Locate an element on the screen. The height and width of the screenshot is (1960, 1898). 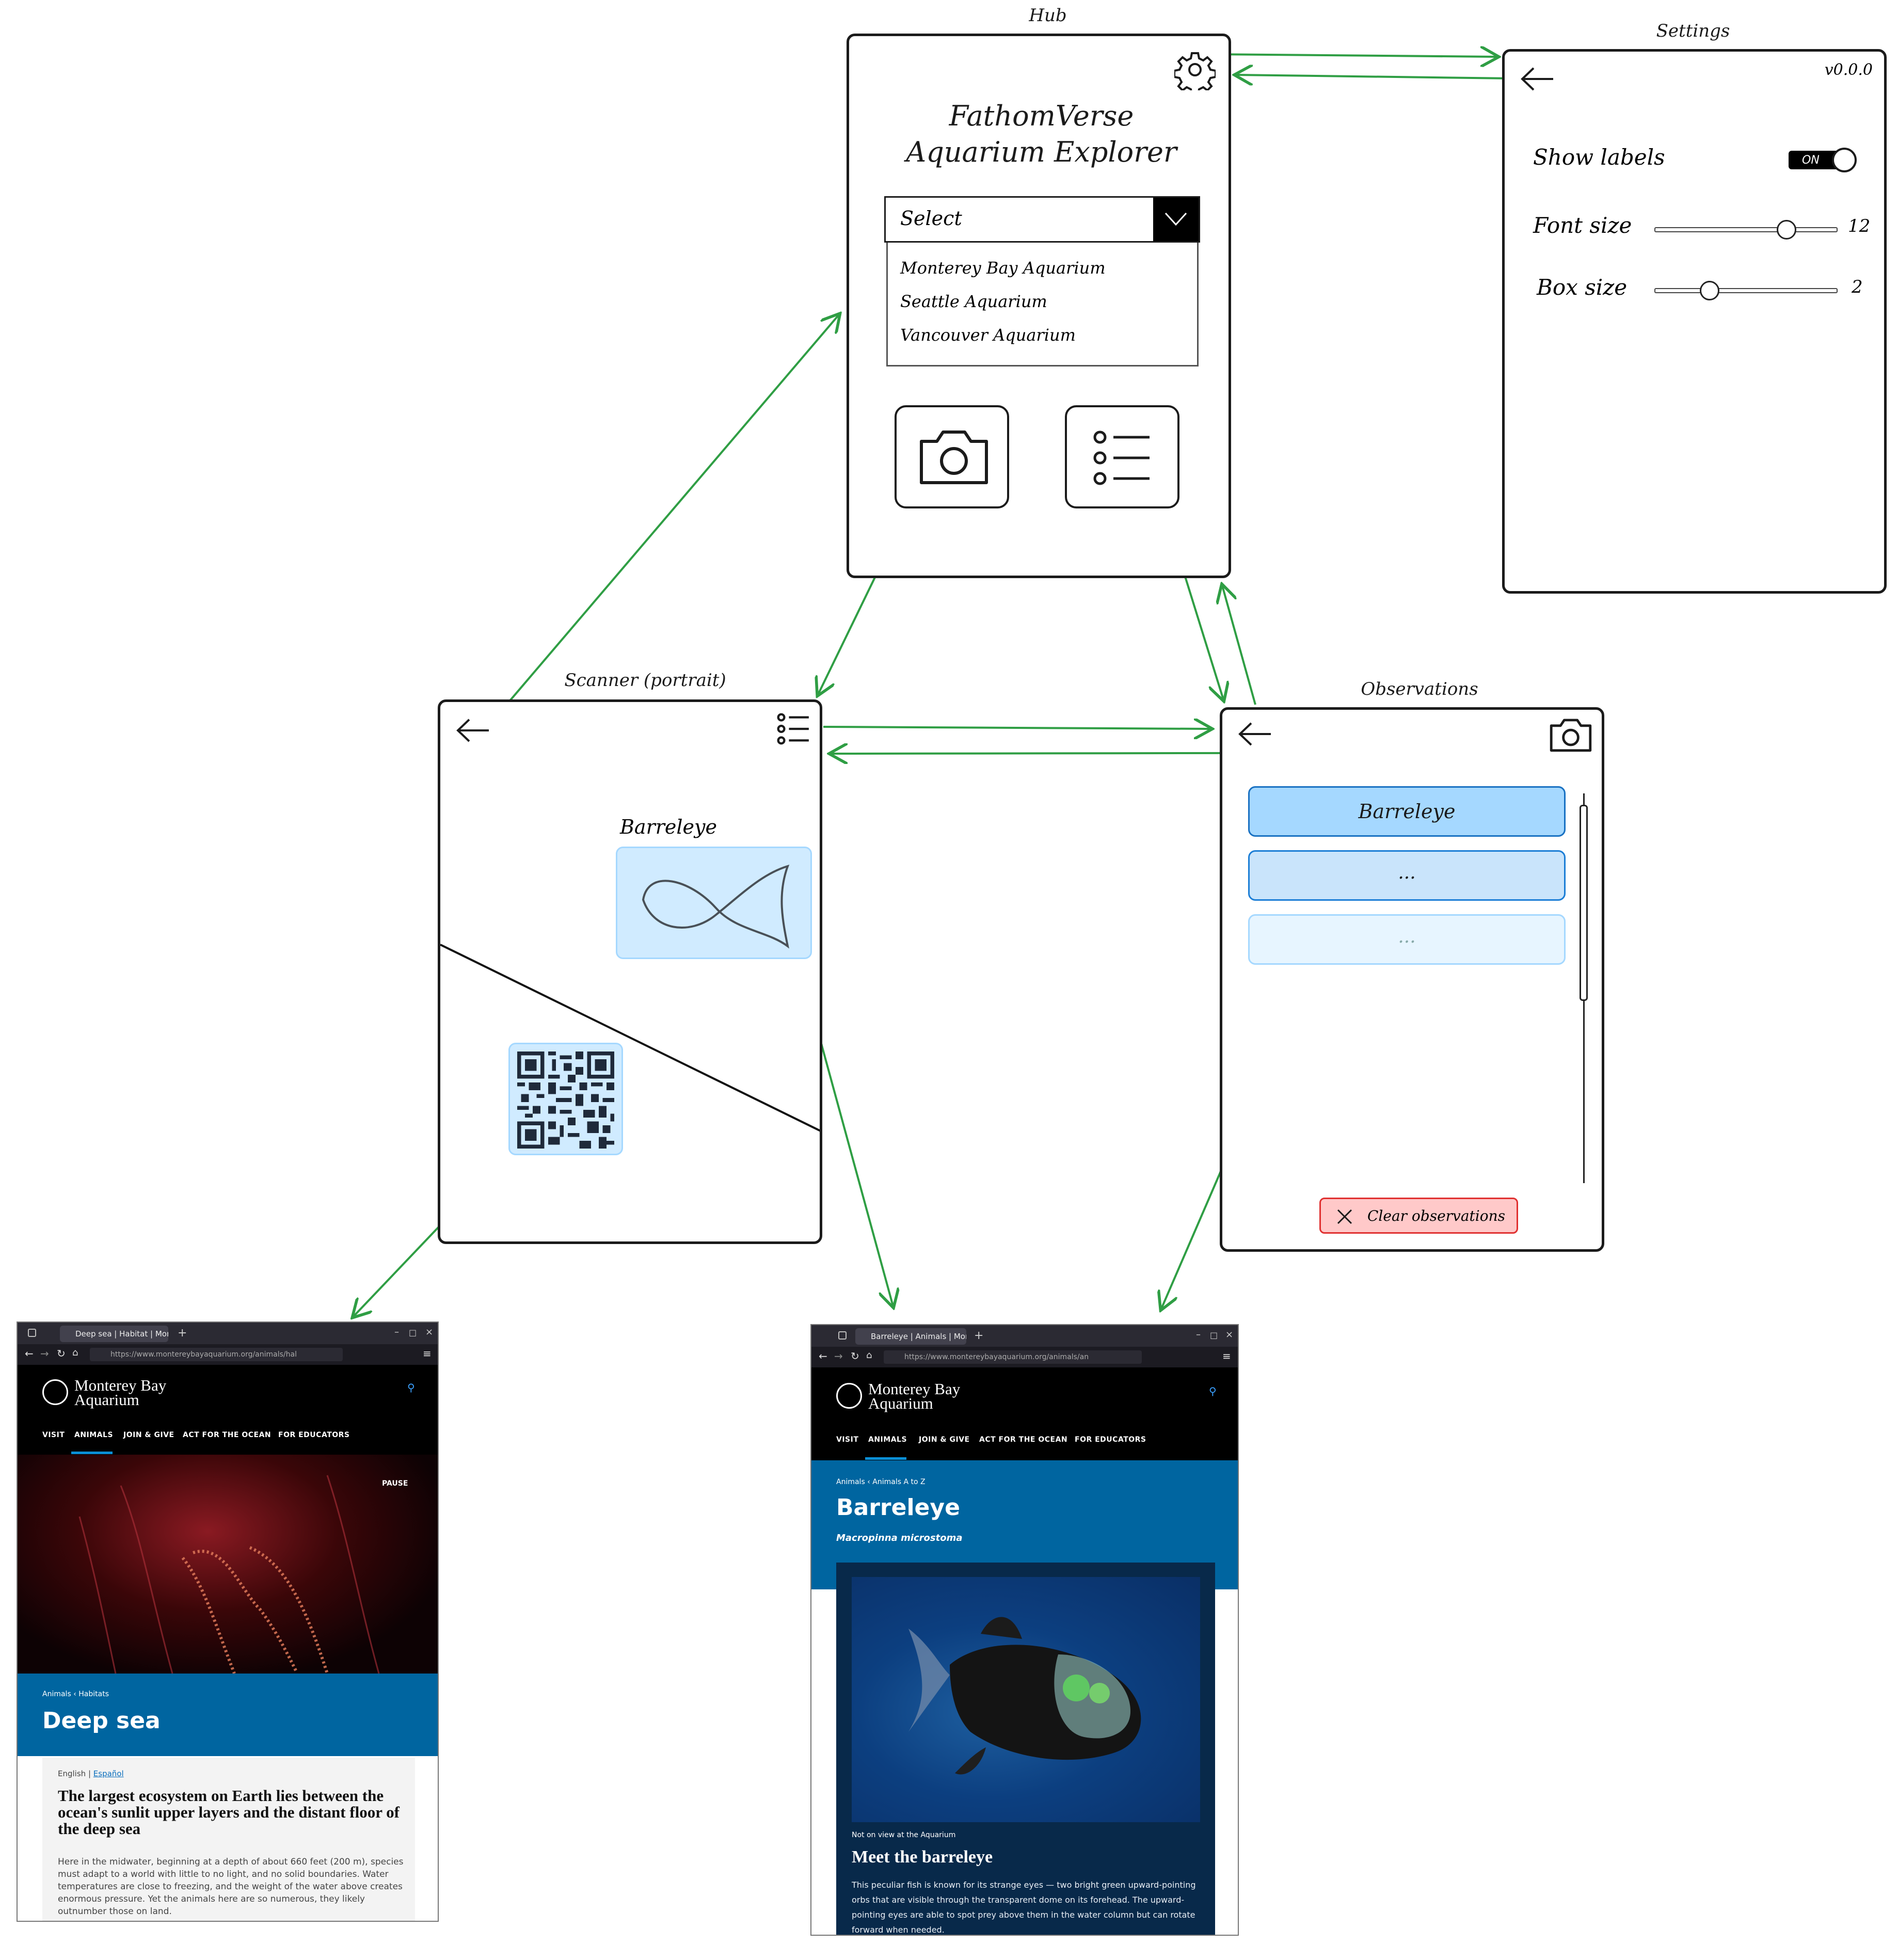
option-vancouver: Vancouver Aquarium is located at coordinates (988, 335).